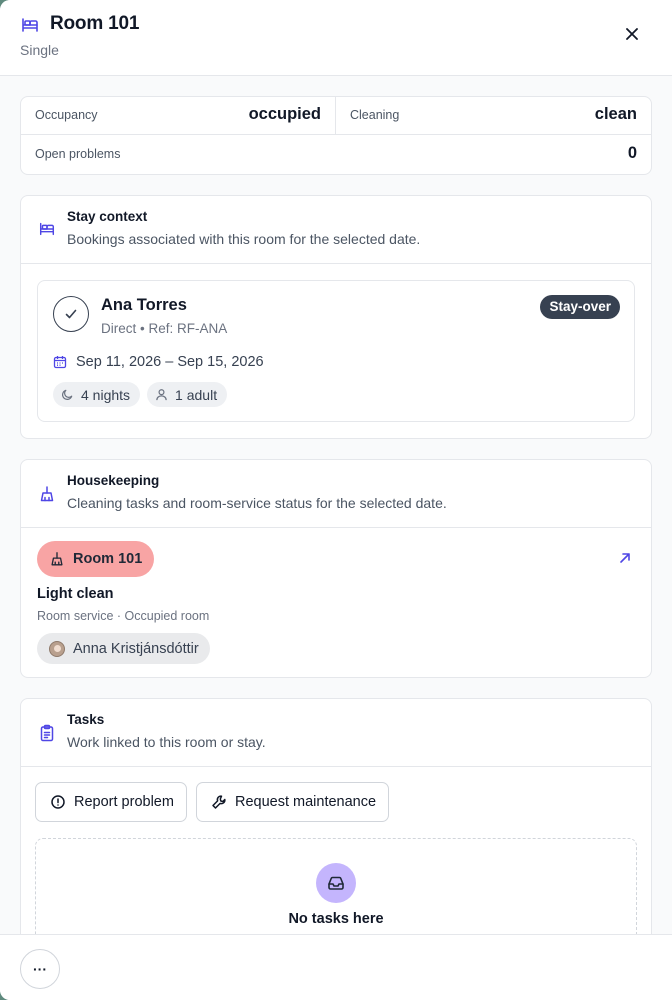 This screenshot has width=672, height=1000. I want to click on housekeeping-task-meta: Room service · Occupied room, so click(123, 616).